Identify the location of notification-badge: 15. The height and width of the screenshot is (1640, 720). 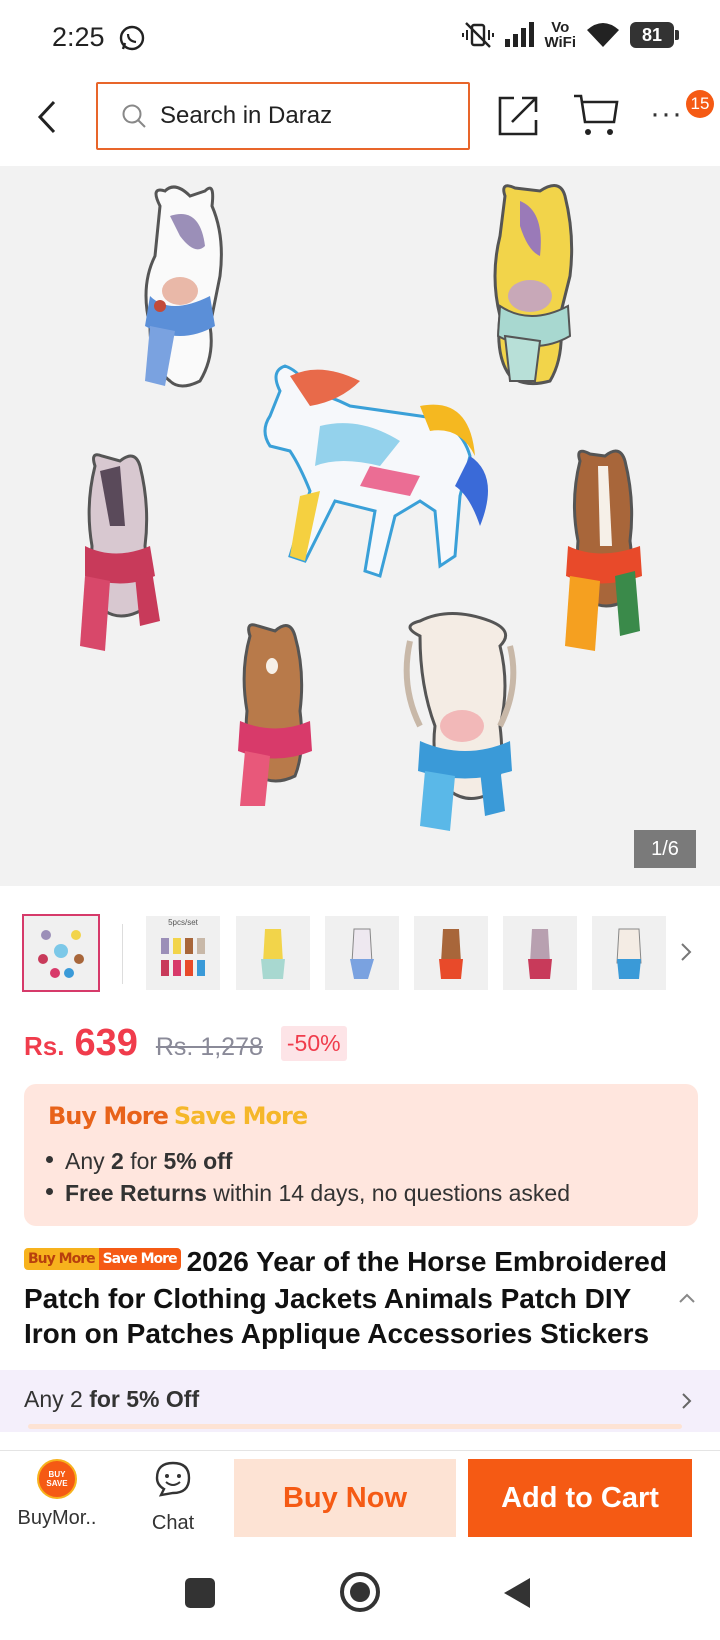
(700, 104).